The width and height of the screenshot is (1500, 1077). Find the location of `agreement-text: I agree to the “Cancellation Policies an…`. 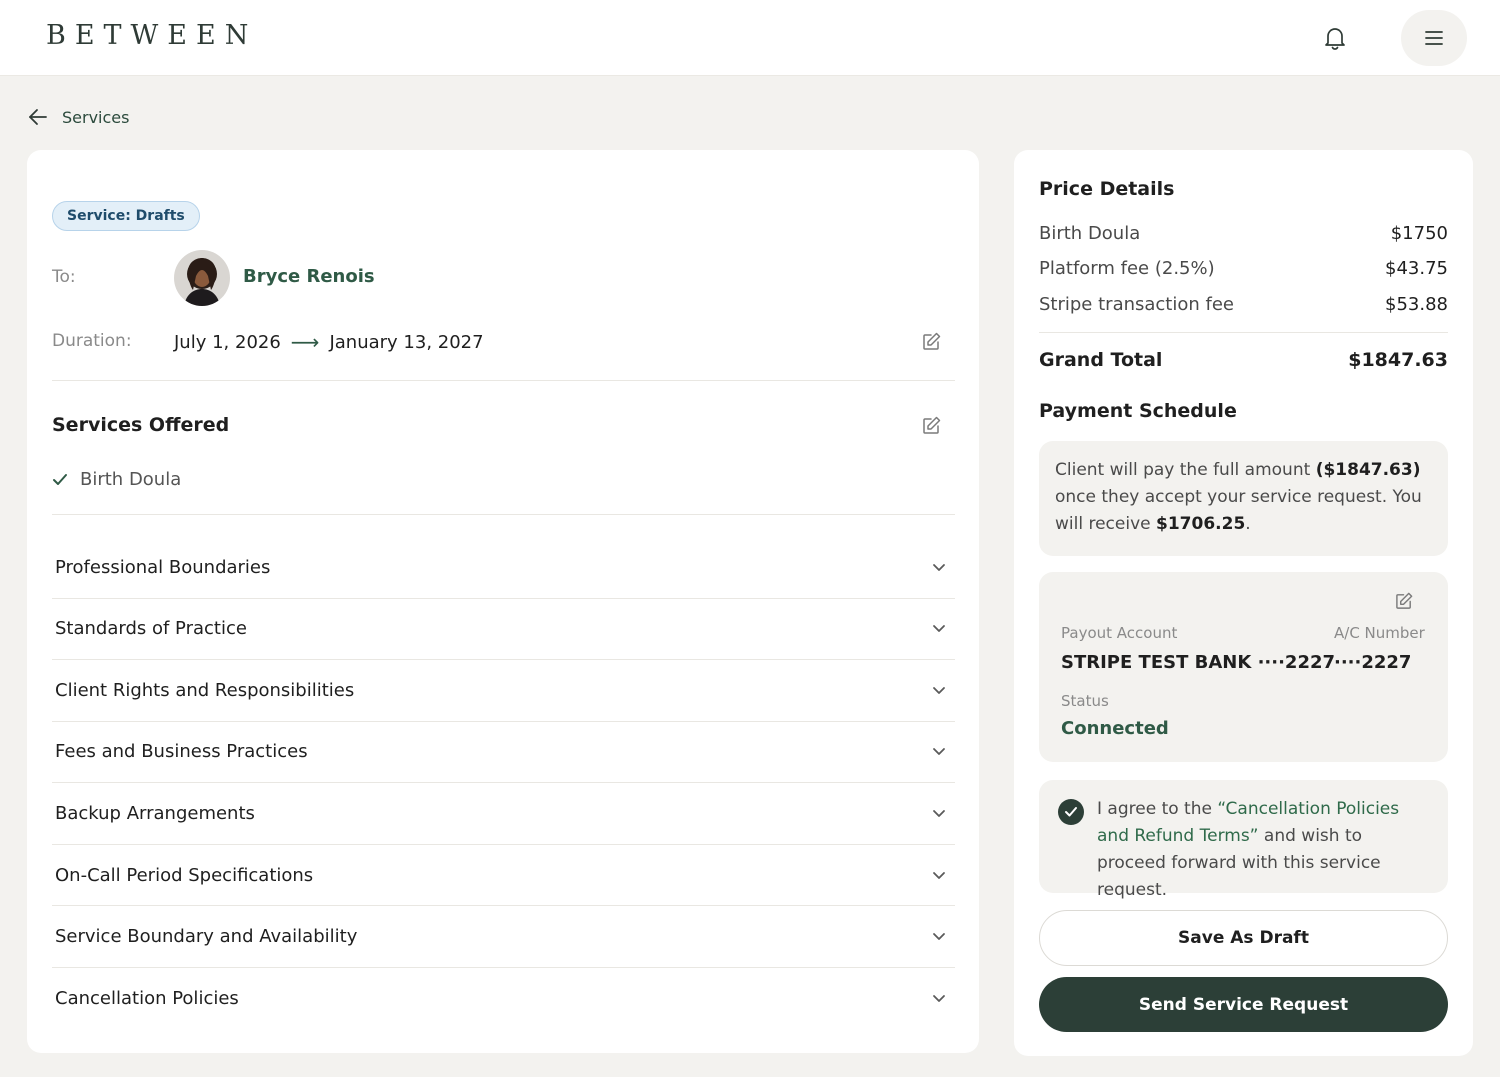

agreement-text: I agree to the “Cancellation Policies an… is located at coordinates (1248, 849).